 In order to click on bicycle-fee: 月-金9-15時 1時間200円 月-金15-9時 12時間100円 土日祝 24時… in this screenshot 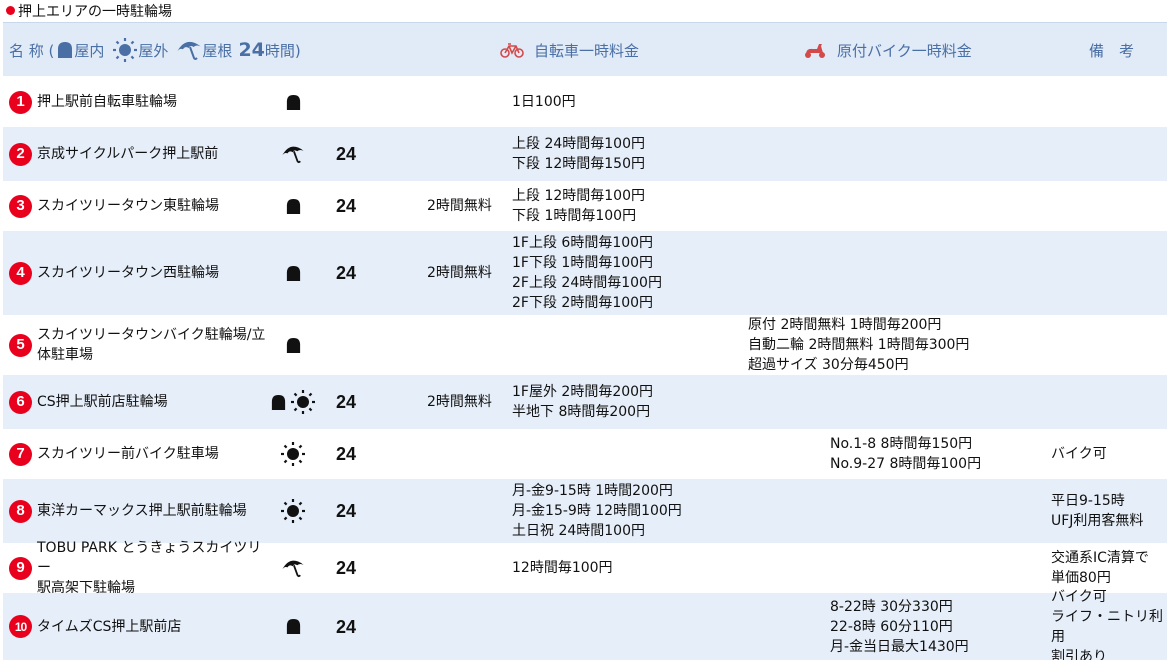, I will do `click(627, 511)`.